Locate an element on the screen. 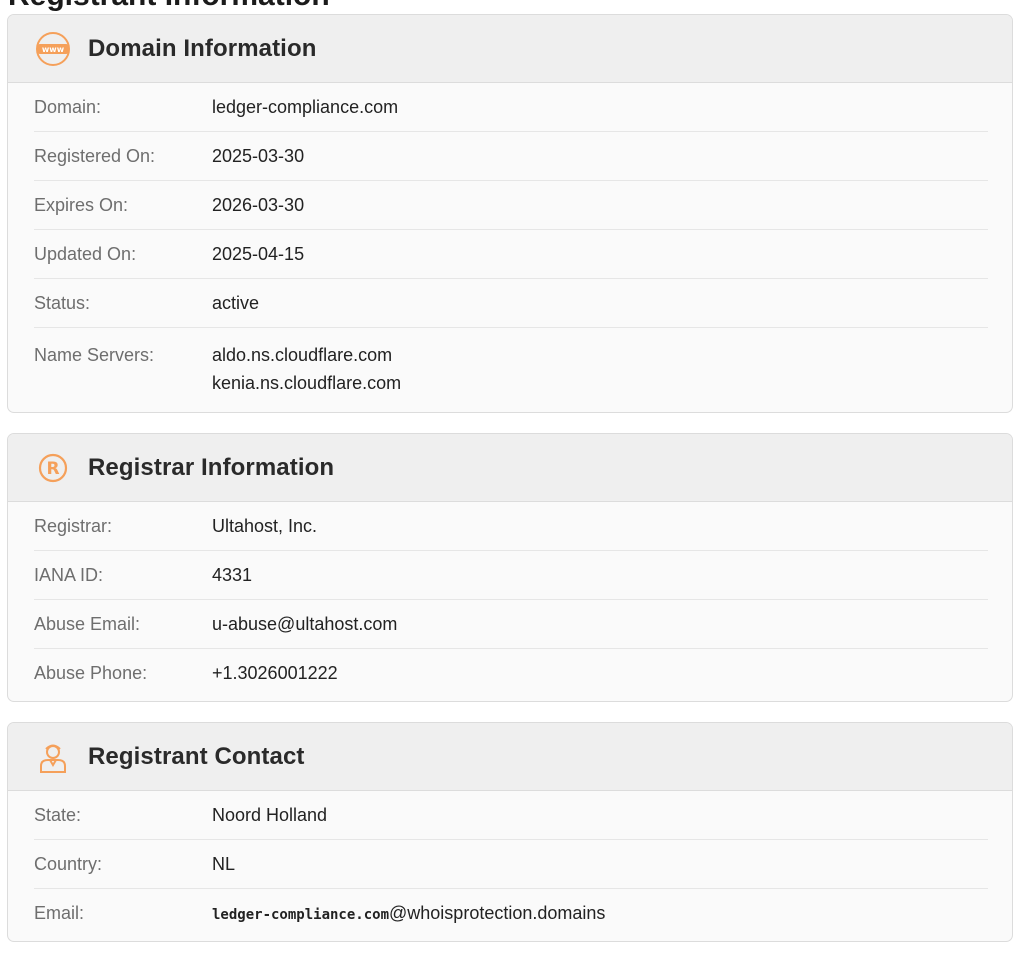  row-value: +1.3026001222 is located at coordinates (275, 673).